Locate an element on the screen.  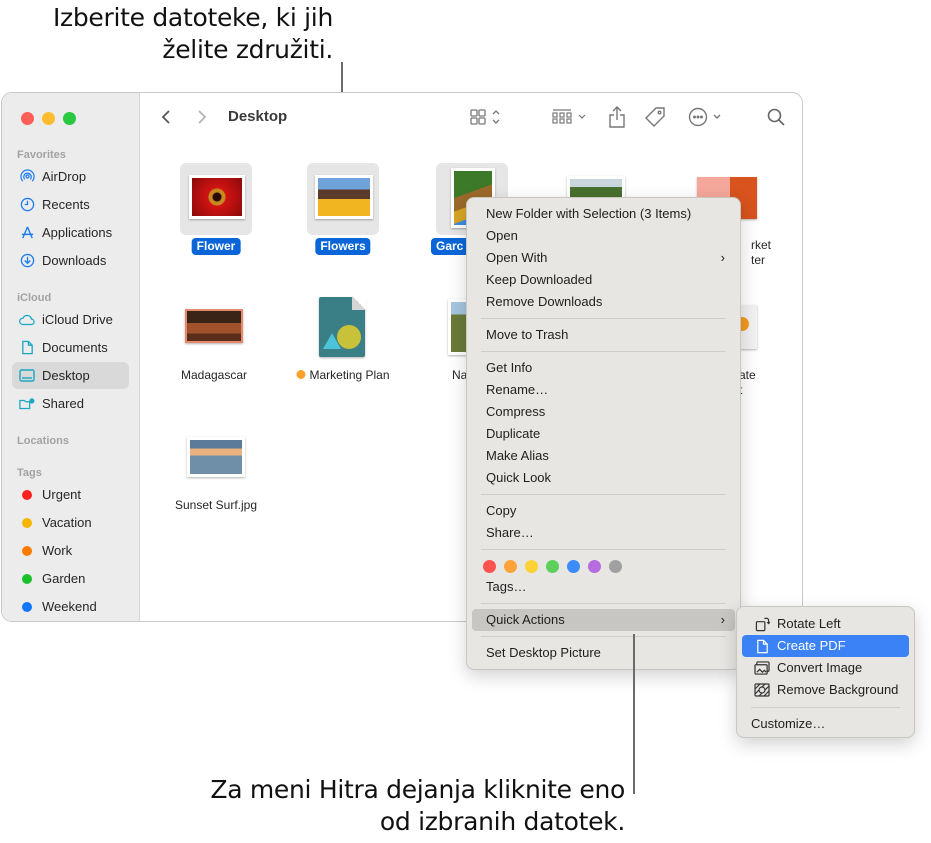
submenu-item-label: Convert Image is located at coordinates (820, 667).